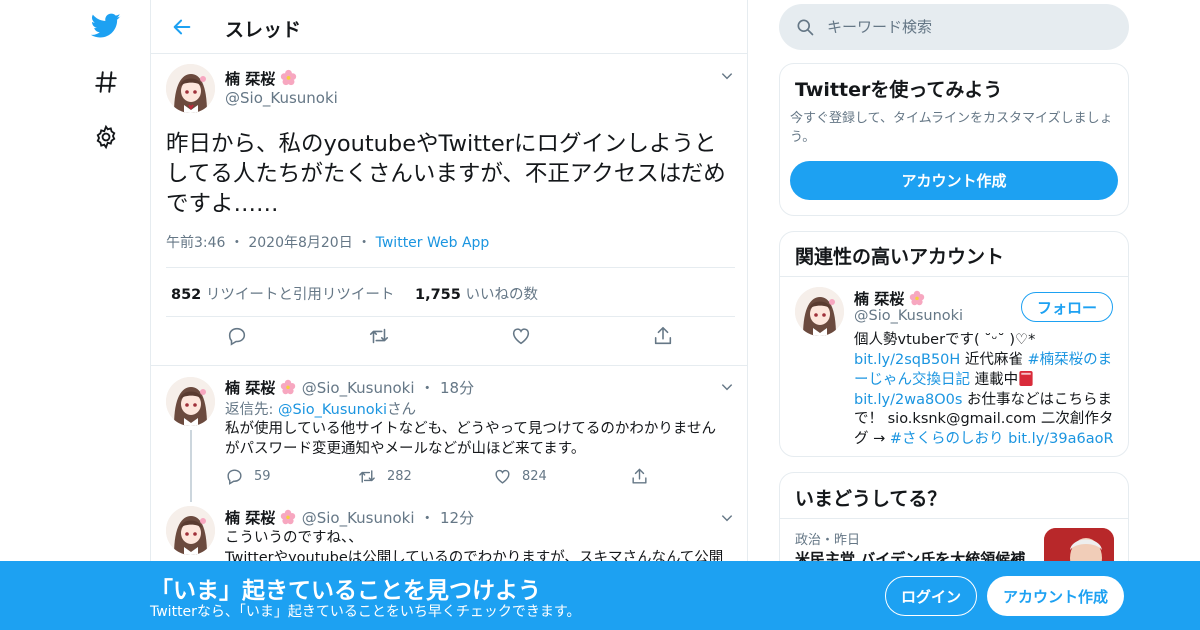 The image size is (1200, 630). I want to click on search-icon, so click(805, 27).